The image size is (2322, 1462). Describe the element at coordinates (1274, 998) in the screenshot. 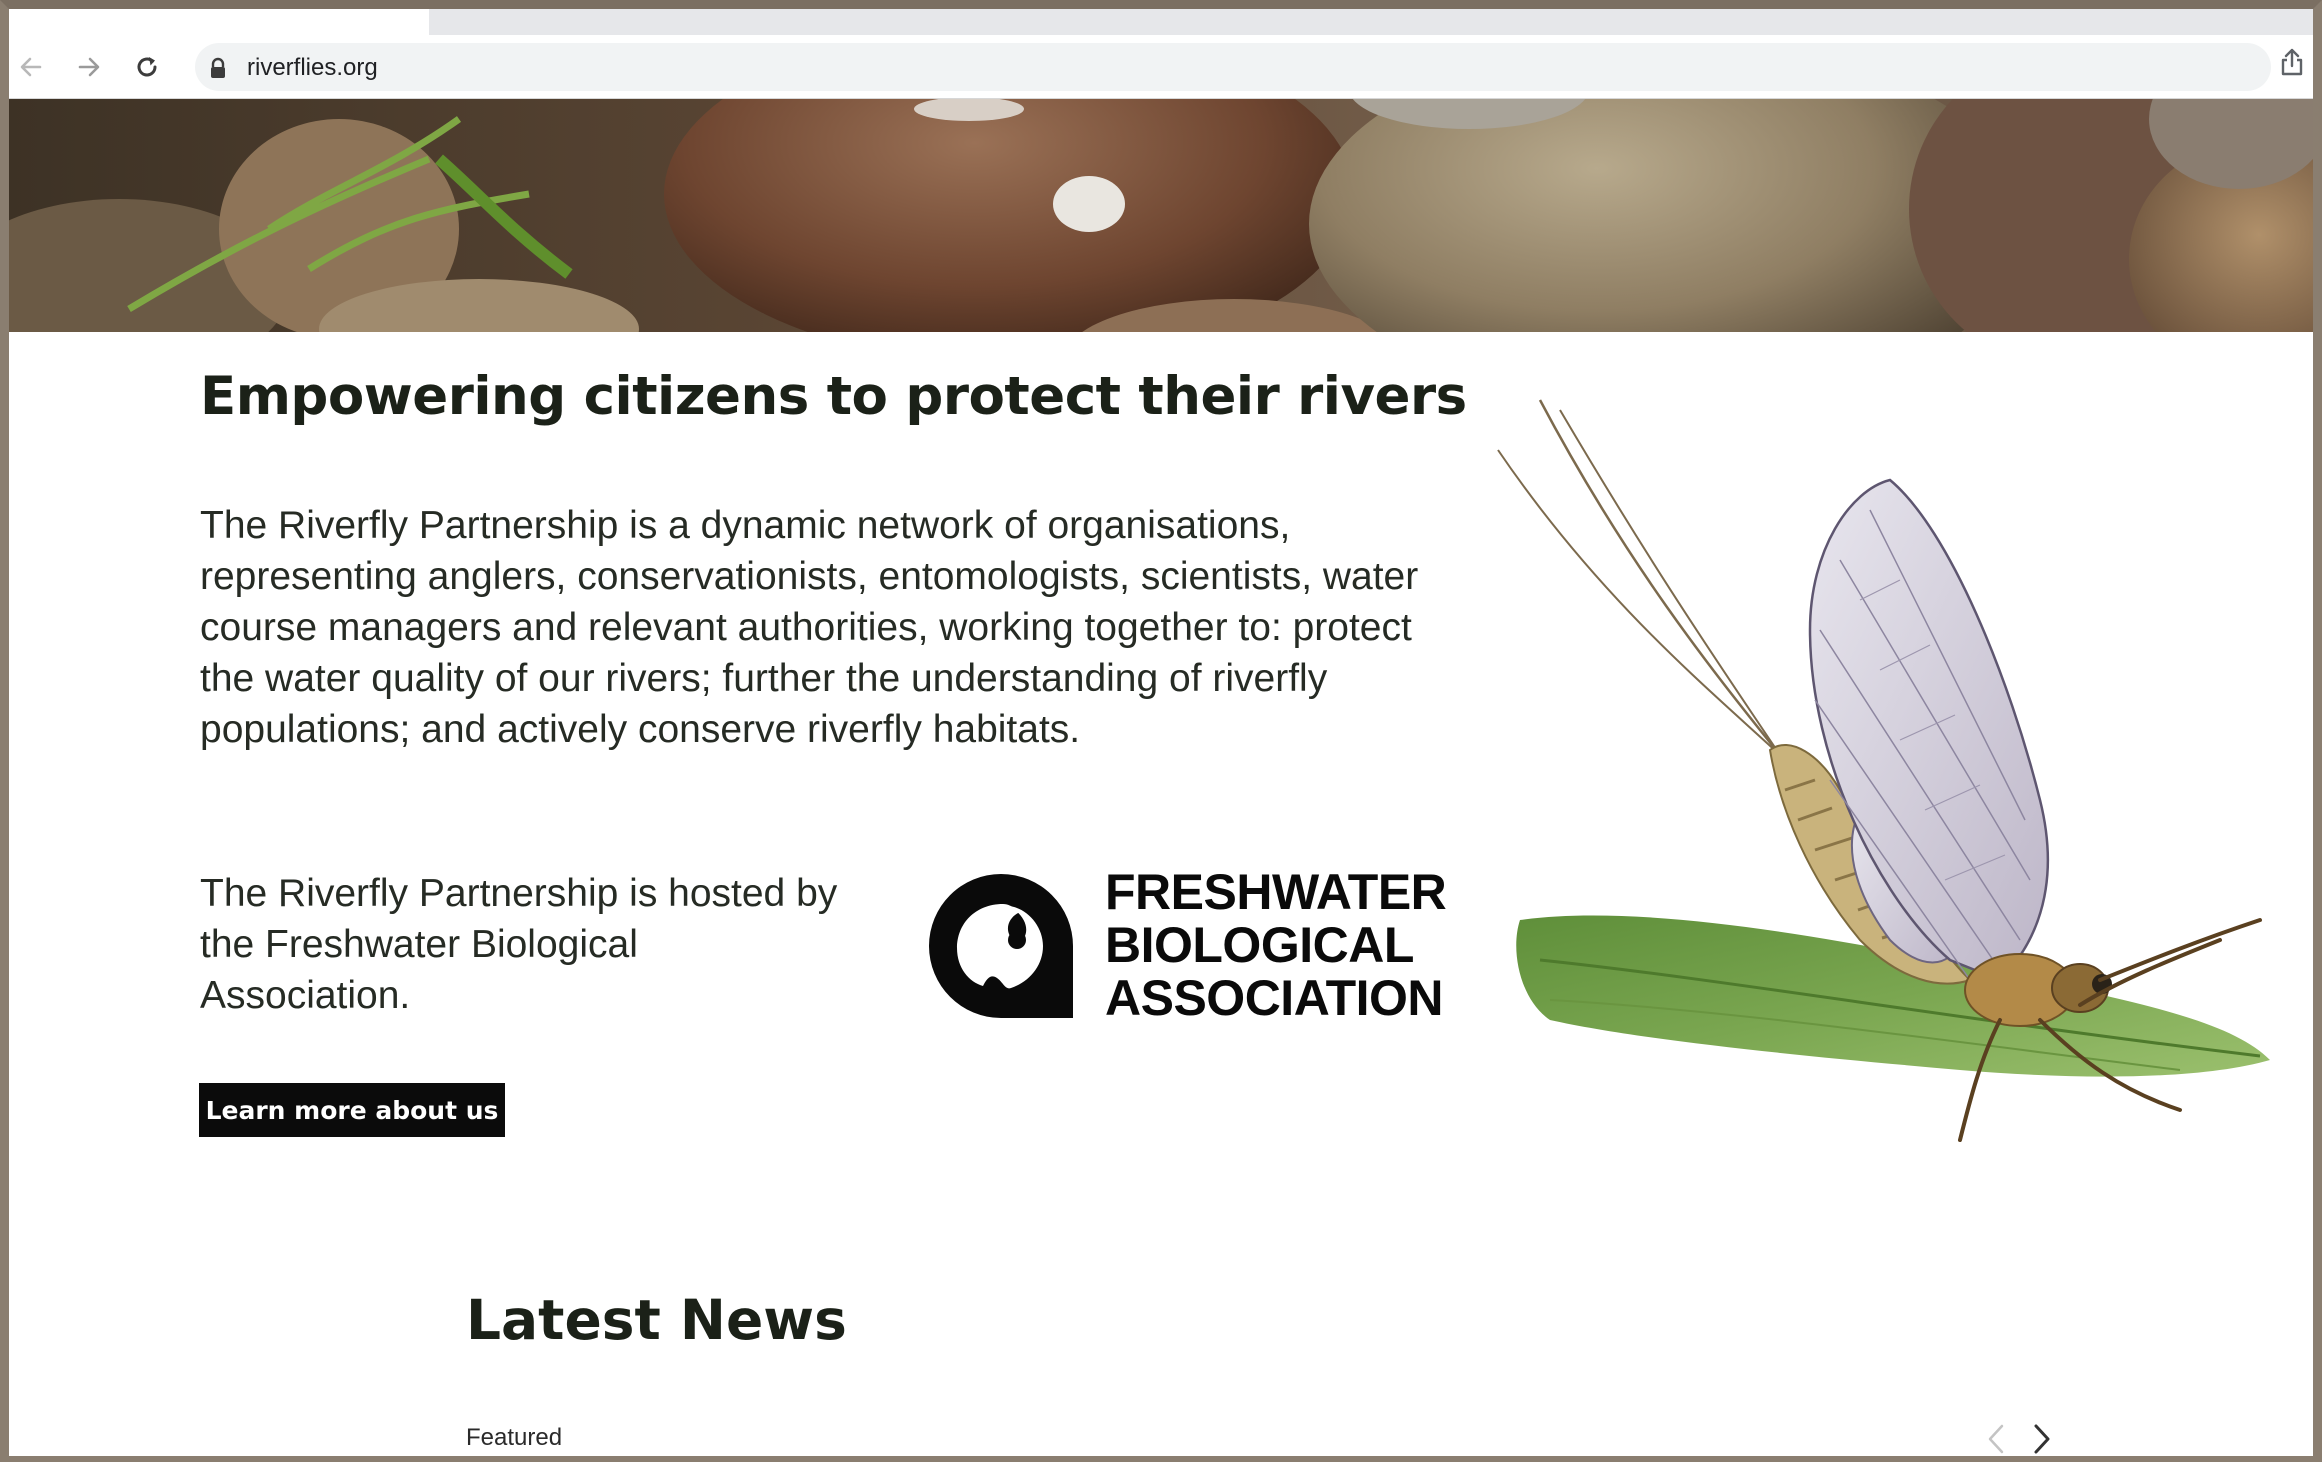

I see `fba-logo-line: ASSOCIATION` at that location.